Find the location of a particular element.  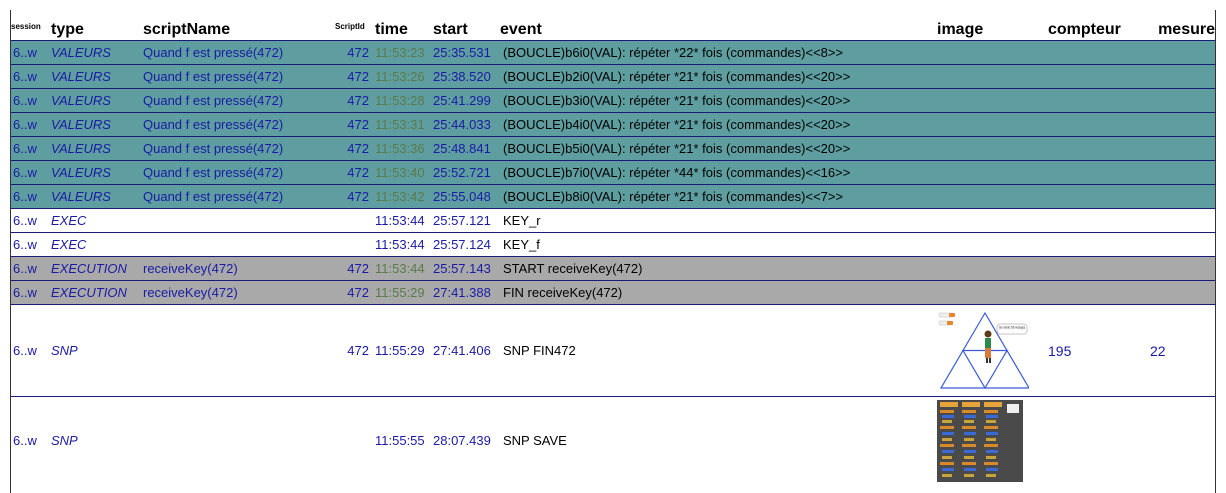

cell-event: KEY_r is located at coordinates (718, 220).